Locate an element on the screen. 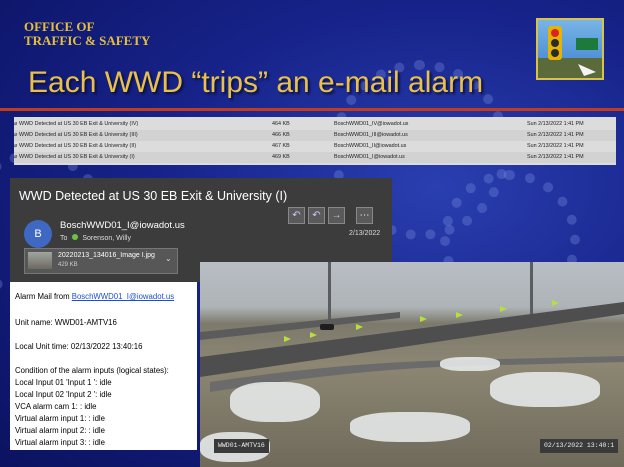 Image resolution: width=624 pixels, height=467 pixels. more-actions-button: ⋯ is located at coordinates (364, 215).